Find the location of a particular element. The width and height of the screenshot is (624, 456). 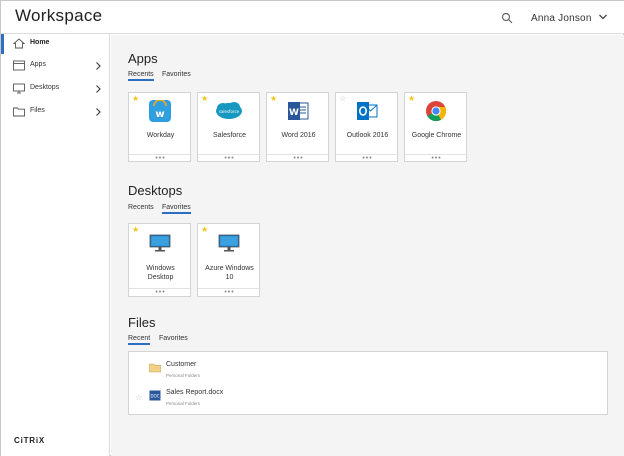

desktop-tile-label: Windows Desktop is located at coordinates (160, 273).